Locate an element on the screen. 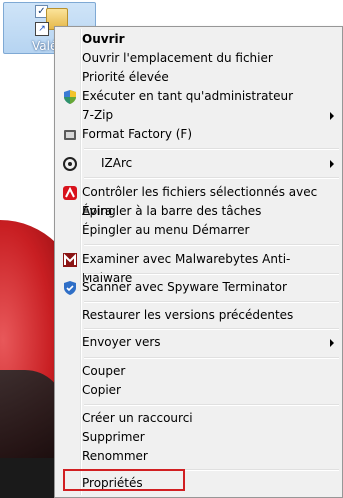 This screenshot has width=343, height=498. menu-item-label: Exécuter en tant qu'administrateur is located at coordinates (188, 96).